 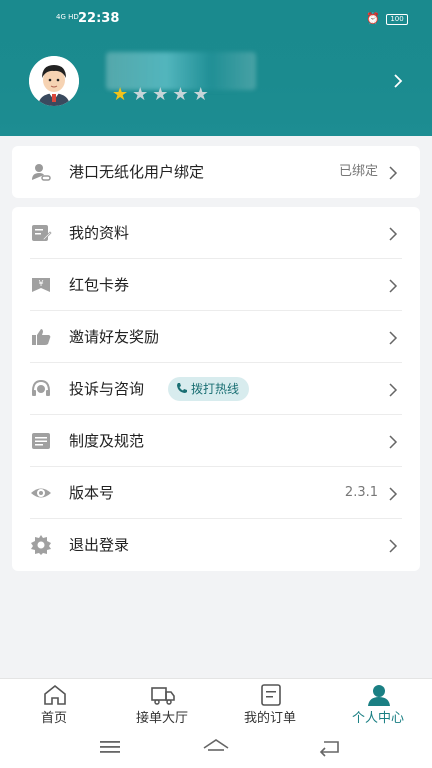 I want to click on alarm-icon: ⏰, so click(x=373, y=18).